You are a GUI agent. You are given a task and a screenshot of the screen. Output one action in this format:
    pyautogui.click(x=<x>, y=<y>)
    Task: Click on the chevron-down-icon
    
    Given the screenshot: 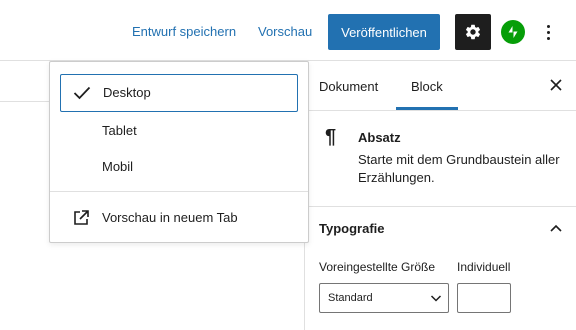 What is the action you would take?
    pyautogui.click(x=436, y=298)
    